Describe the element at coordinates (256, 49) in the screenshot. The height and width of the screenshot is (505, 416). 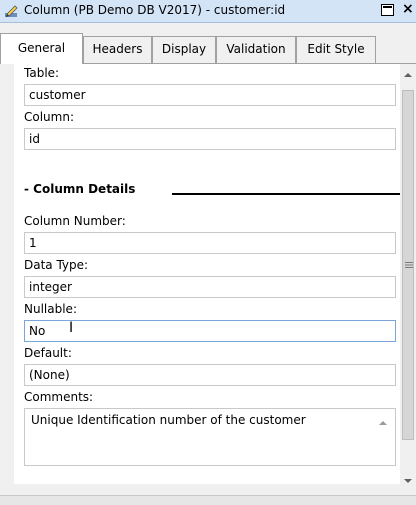
I see `tab-validation: Validation` at that location.